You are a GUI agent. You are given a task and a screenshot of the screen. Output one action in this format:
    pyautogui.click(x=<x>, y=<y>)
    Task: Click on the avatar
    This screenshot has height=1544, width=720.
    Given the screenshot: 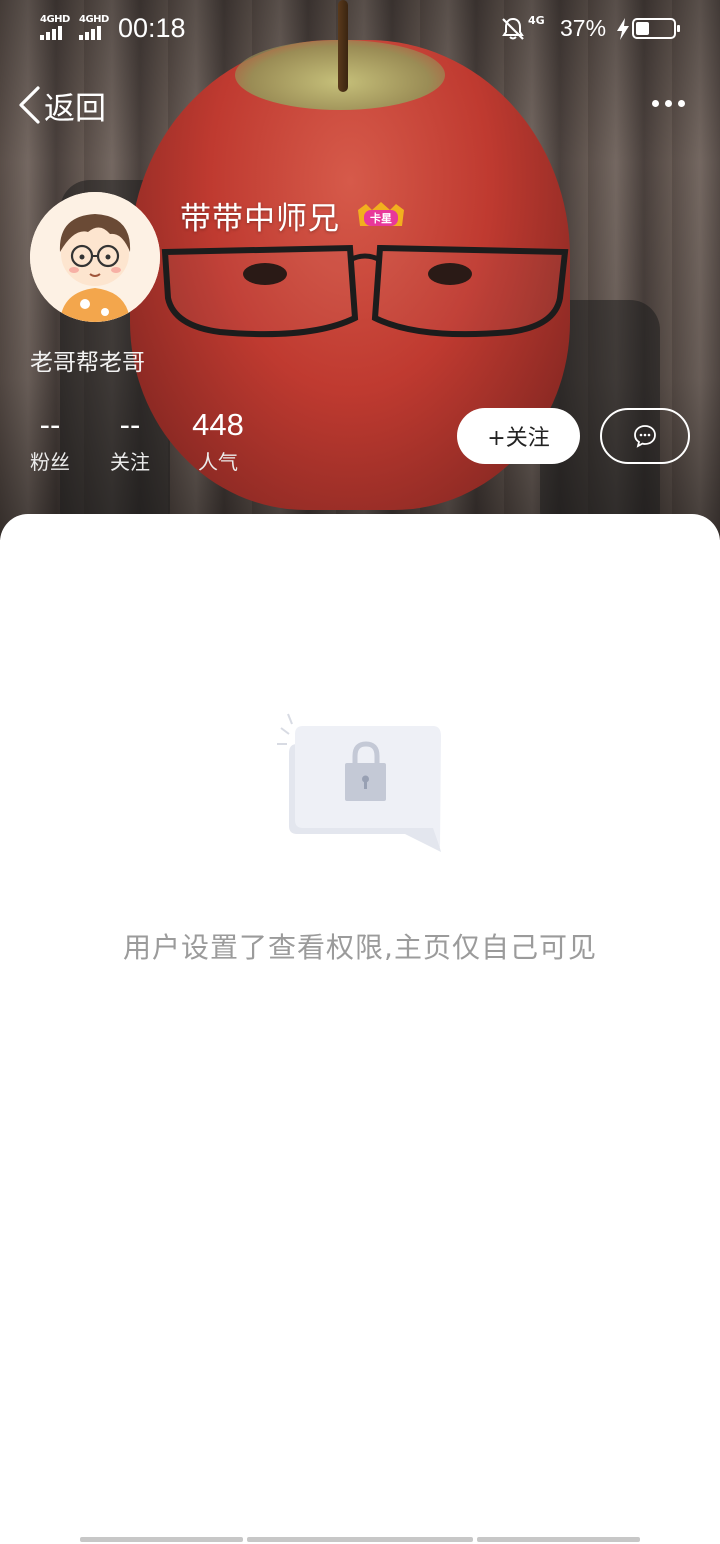 What is the action you would take?
    pyautogui.click(x=95, y=257)
    